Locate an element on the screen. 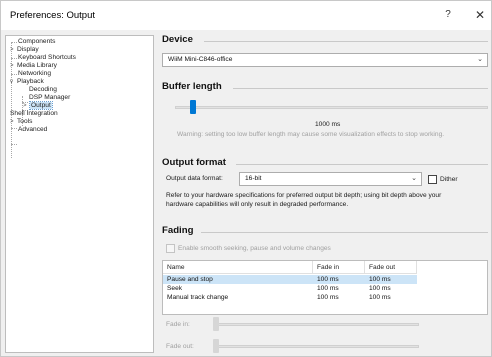 The height and width of the screenshot is (357, 492). tree-item-media-library: > Media Library is located at coordinates (33, 66).